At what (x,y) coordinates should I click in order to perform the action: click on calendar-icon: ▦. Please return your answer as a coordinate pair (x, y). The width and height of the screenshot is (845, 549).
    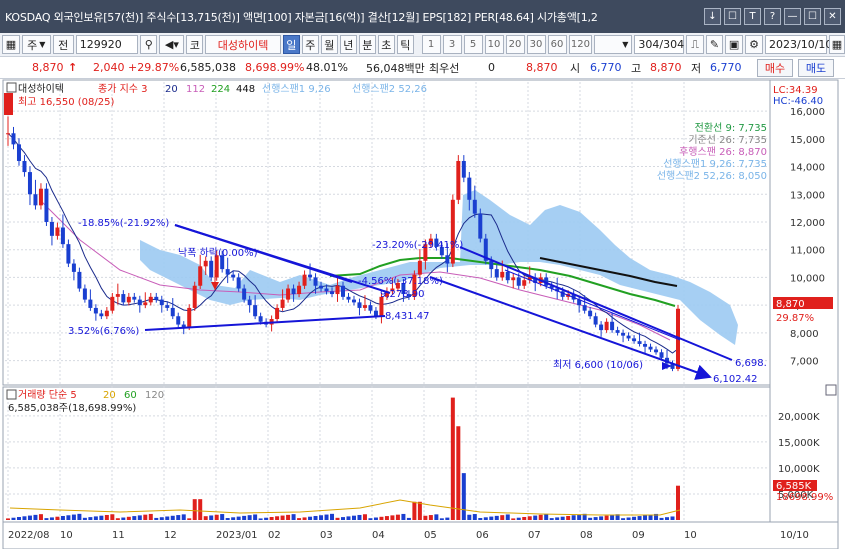
    Looking at the image, I should click on (837, 44).